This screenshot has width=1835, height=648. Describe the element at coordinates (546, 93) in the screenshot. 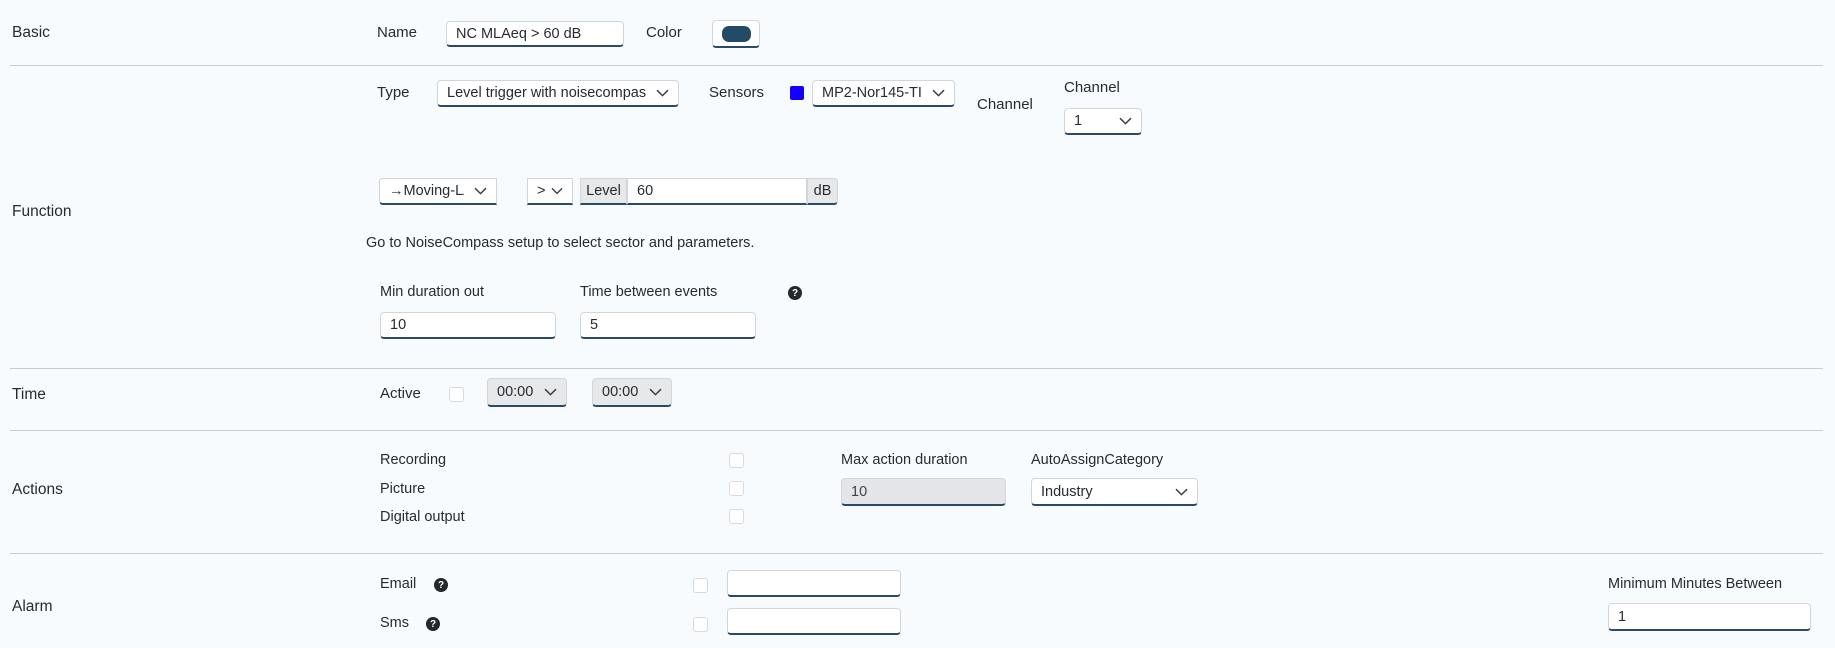

I see `type-select-value: Level trigger with noisecompass` at that location.